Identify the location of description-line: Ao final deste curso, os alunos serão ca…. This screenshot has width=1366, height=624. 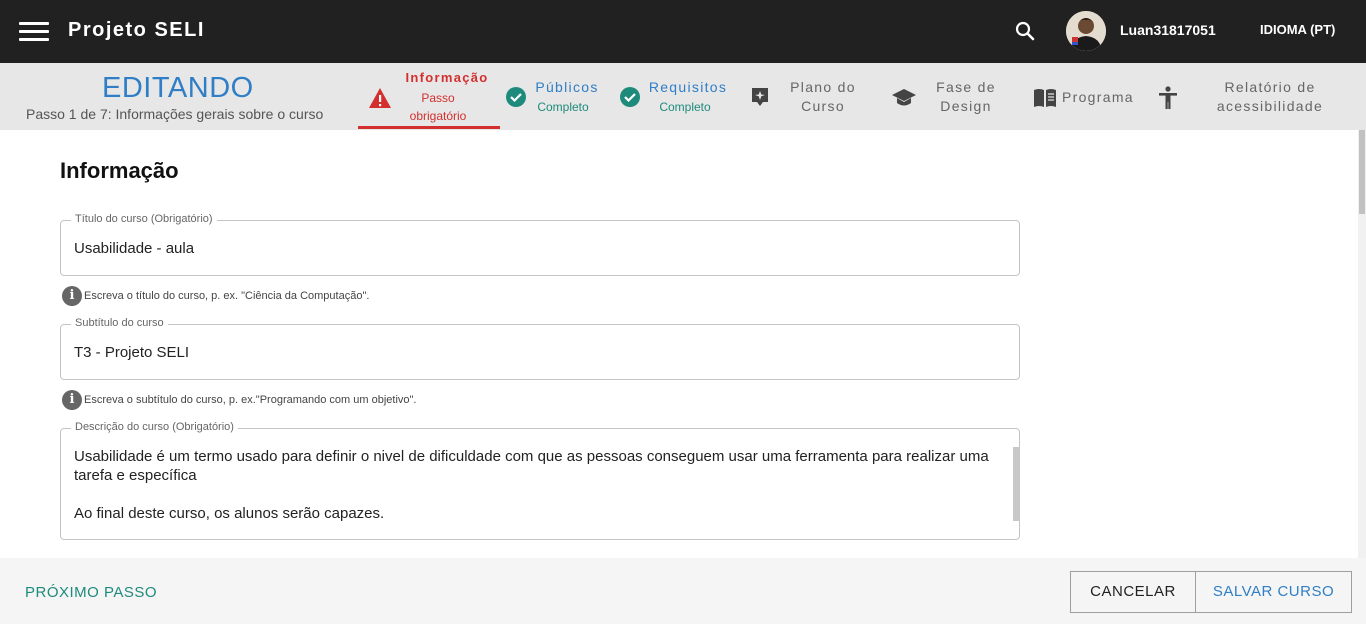
(229, 513).